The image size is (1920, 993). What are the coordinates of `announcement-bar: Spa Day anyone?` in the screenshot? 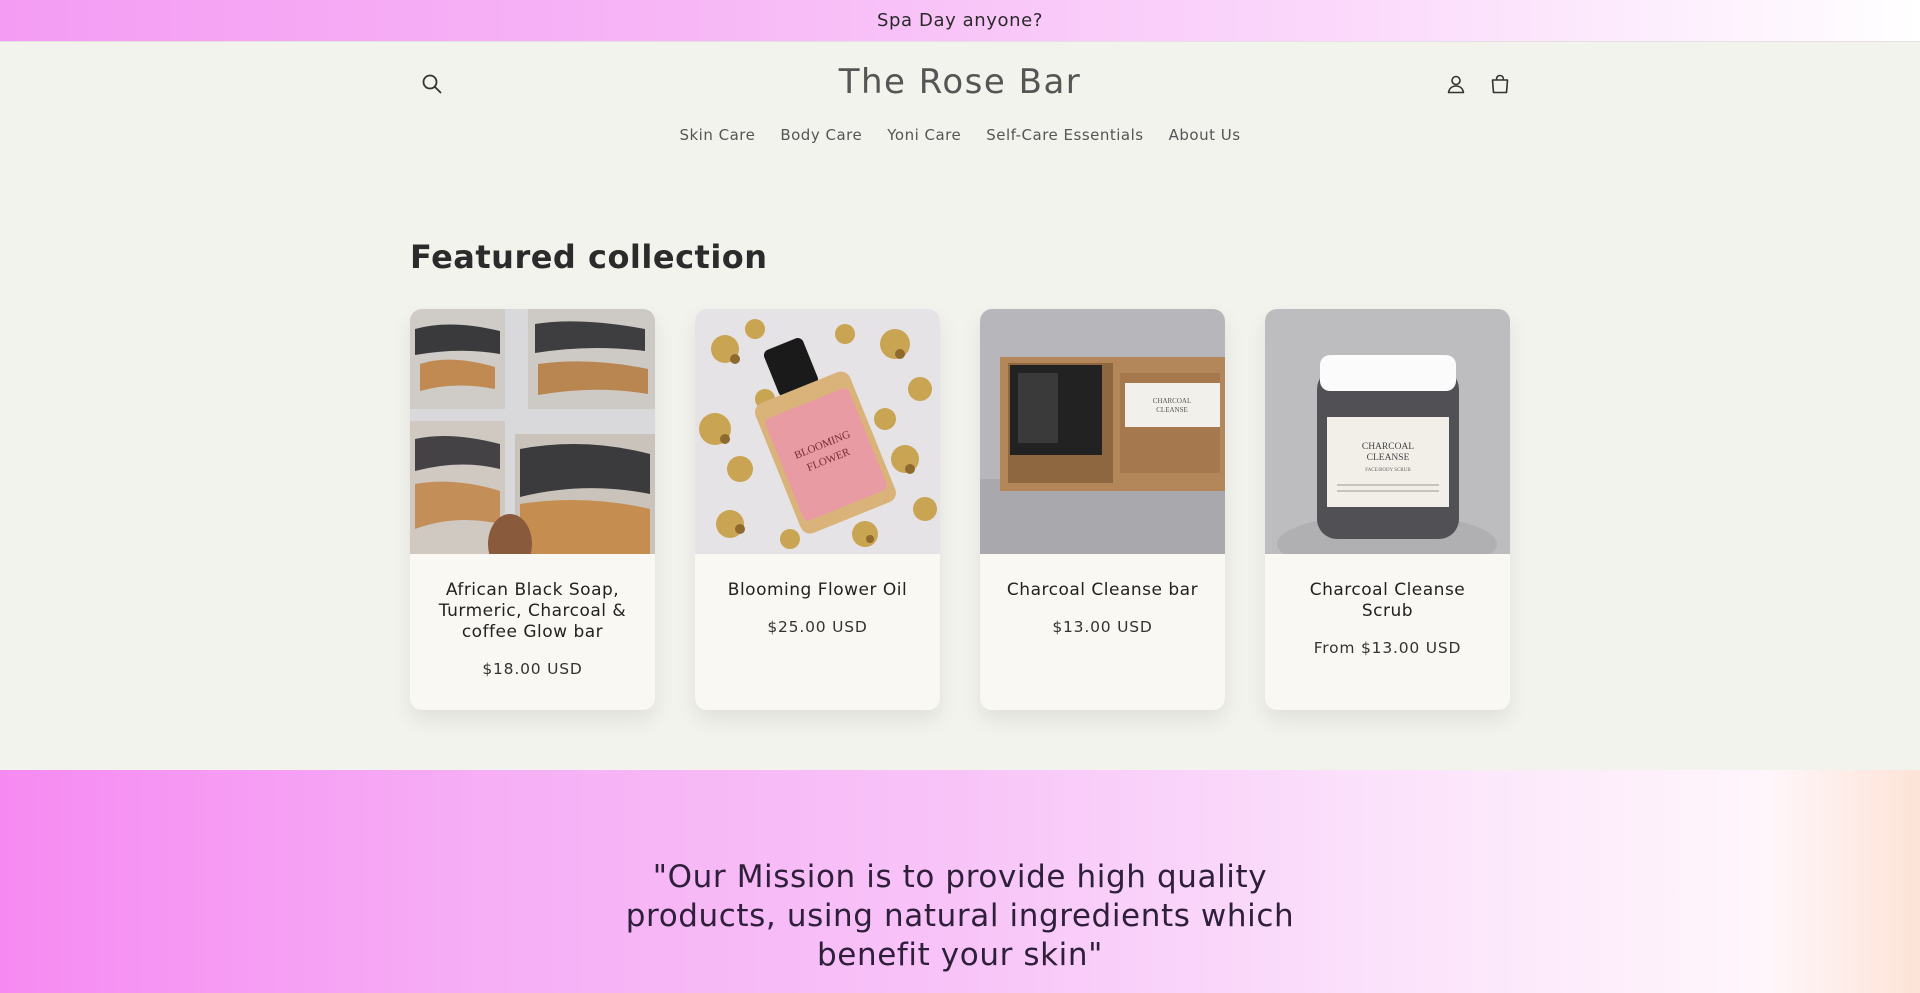 It's located at (960, 21).